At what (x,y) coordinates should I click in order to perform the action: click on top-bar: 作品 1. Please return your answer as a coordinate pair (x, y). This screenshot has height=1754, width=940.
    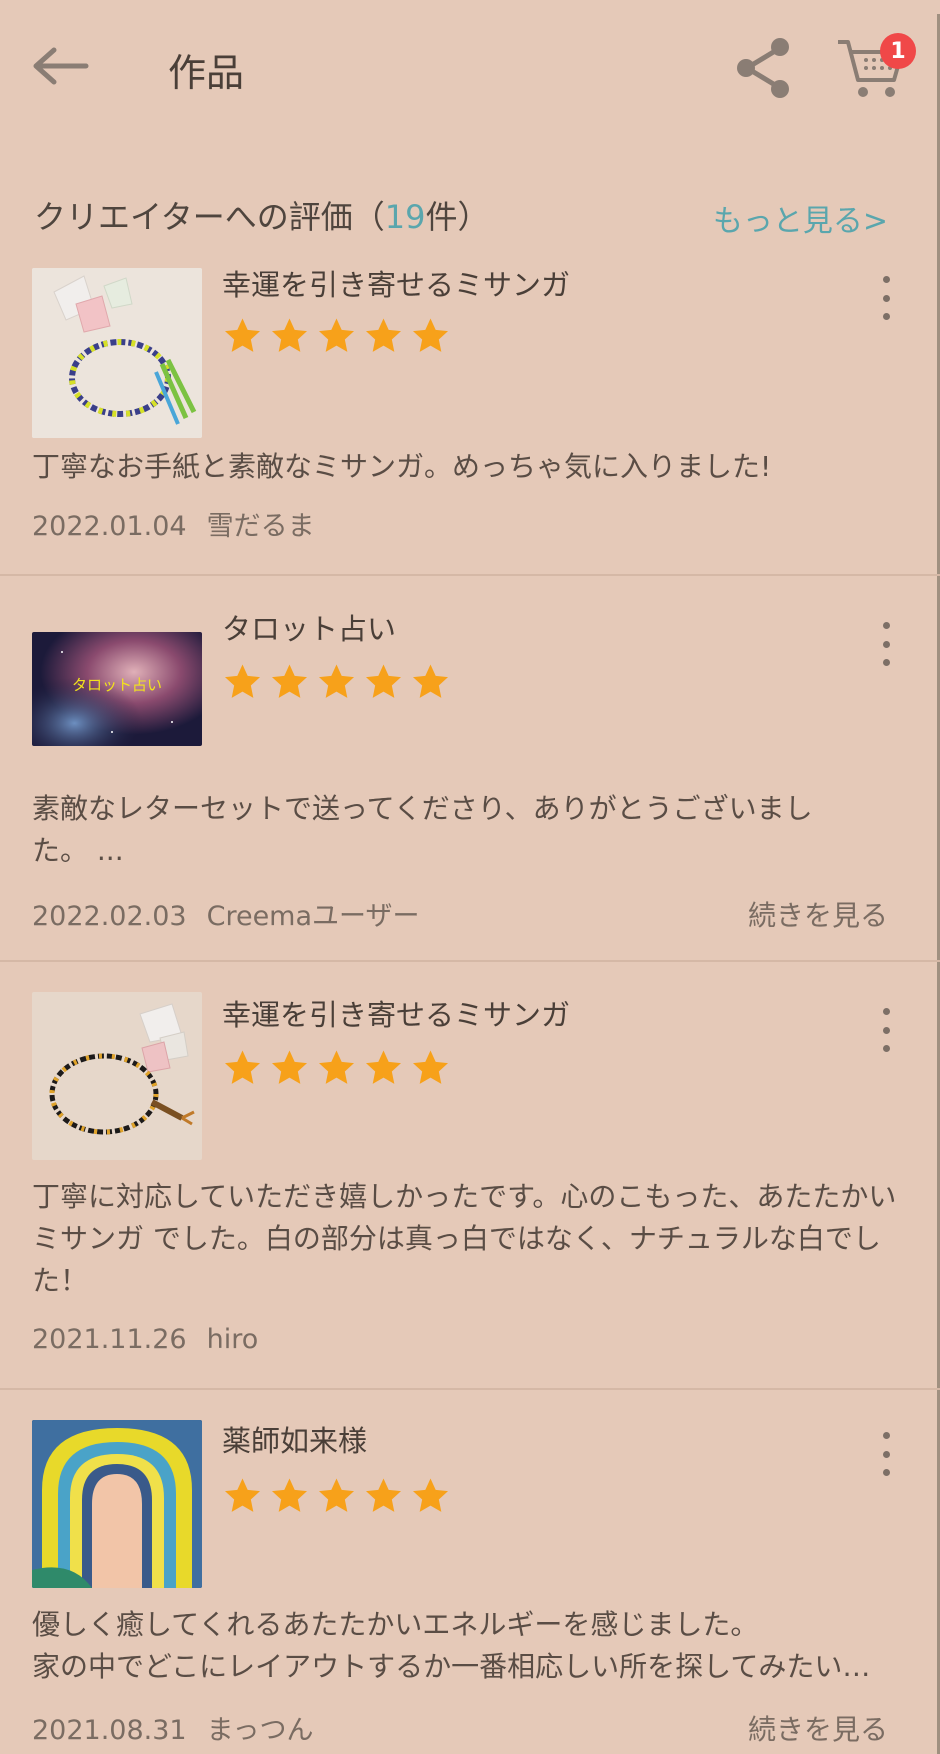
    Looking at the image, I should click on (470, 70).